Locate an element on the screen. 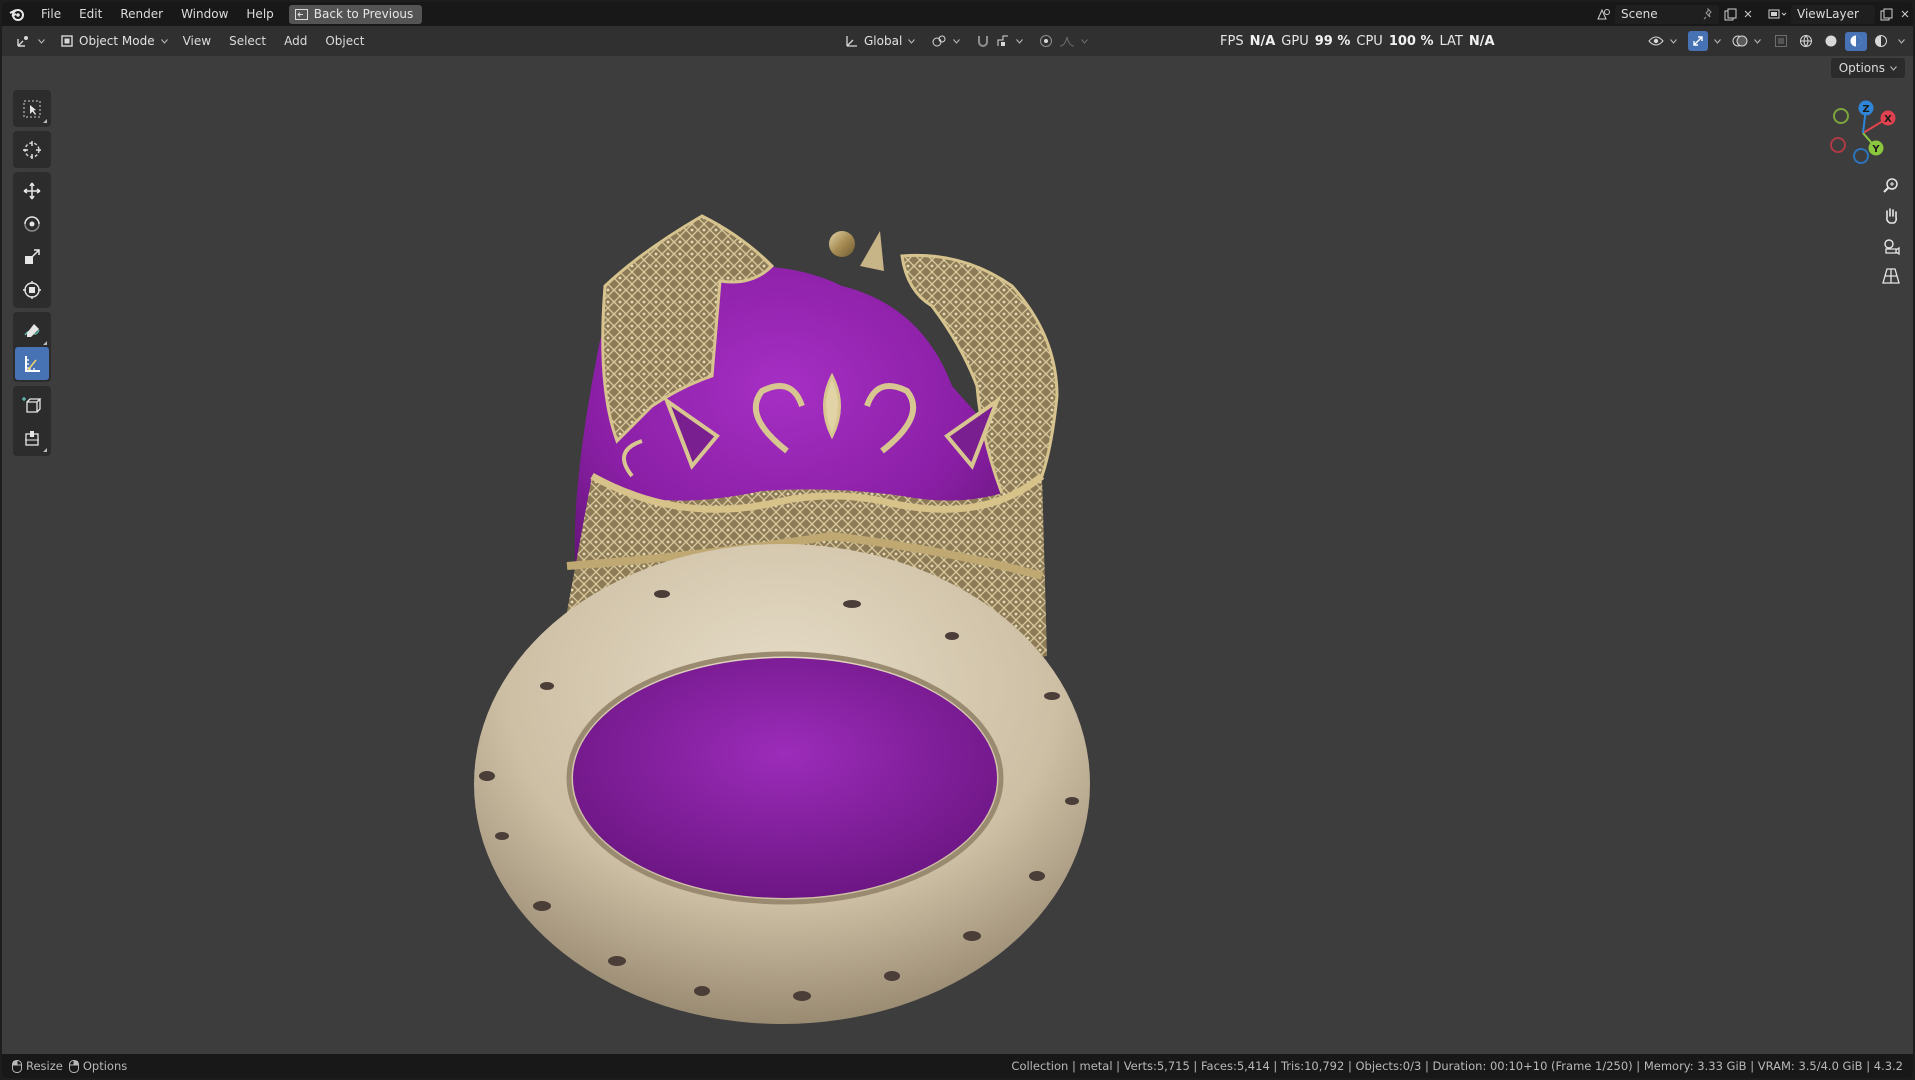 The height and width of the screenshot is (1080, 1915). xray-toggle-icon is located at coordinates (1781, 41).